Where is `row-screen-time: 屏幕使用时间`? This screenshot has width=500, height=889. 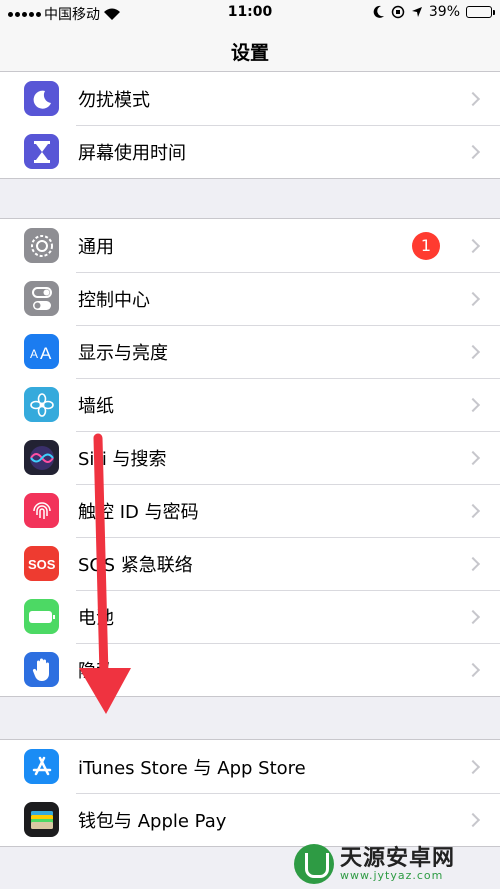 row-screen-time: 屏幕使用时间 is located at coordinates (250, 151).